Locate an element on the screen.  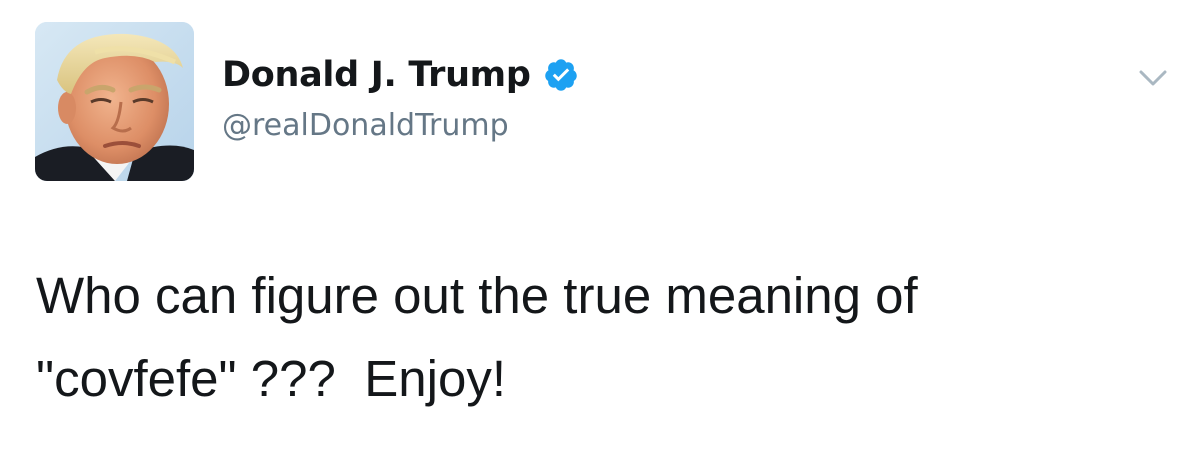
avatar-photo is located at coordinates (114, 101).